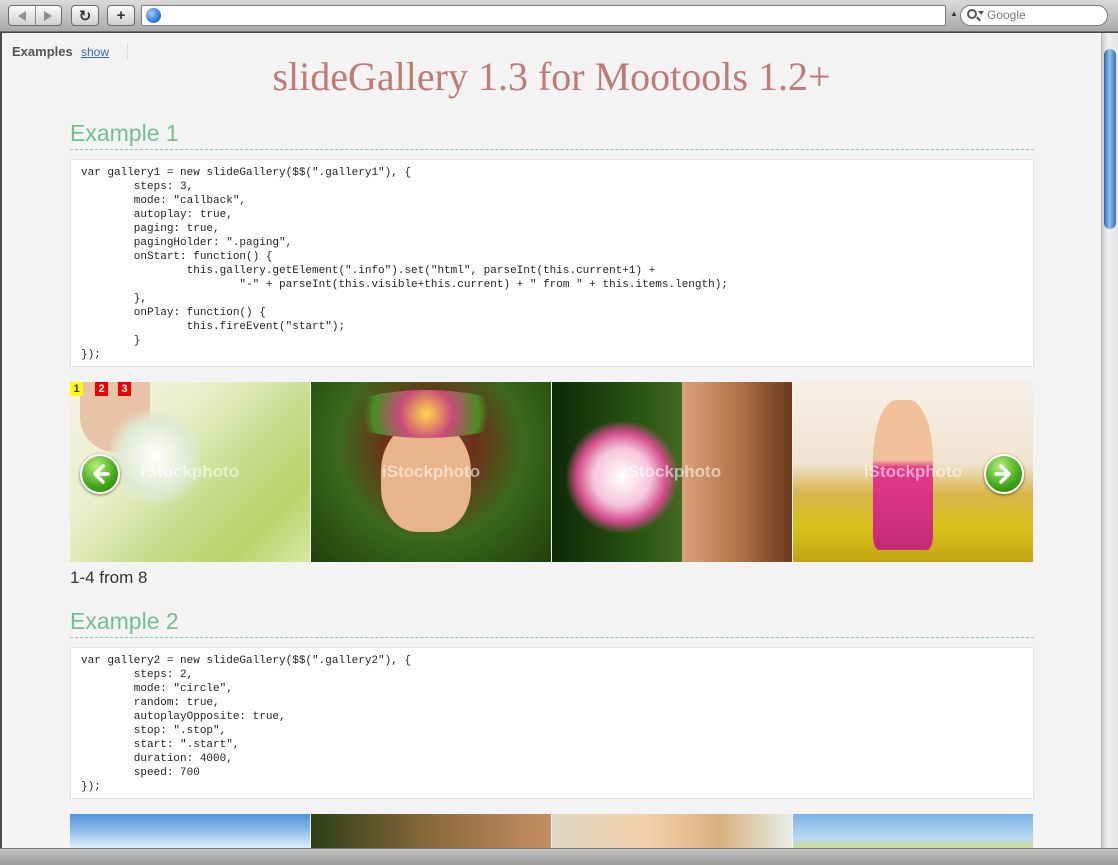 This screenshot has height=865, width=1118. I want to click on arrow-right-icon, so click(1002, 474).